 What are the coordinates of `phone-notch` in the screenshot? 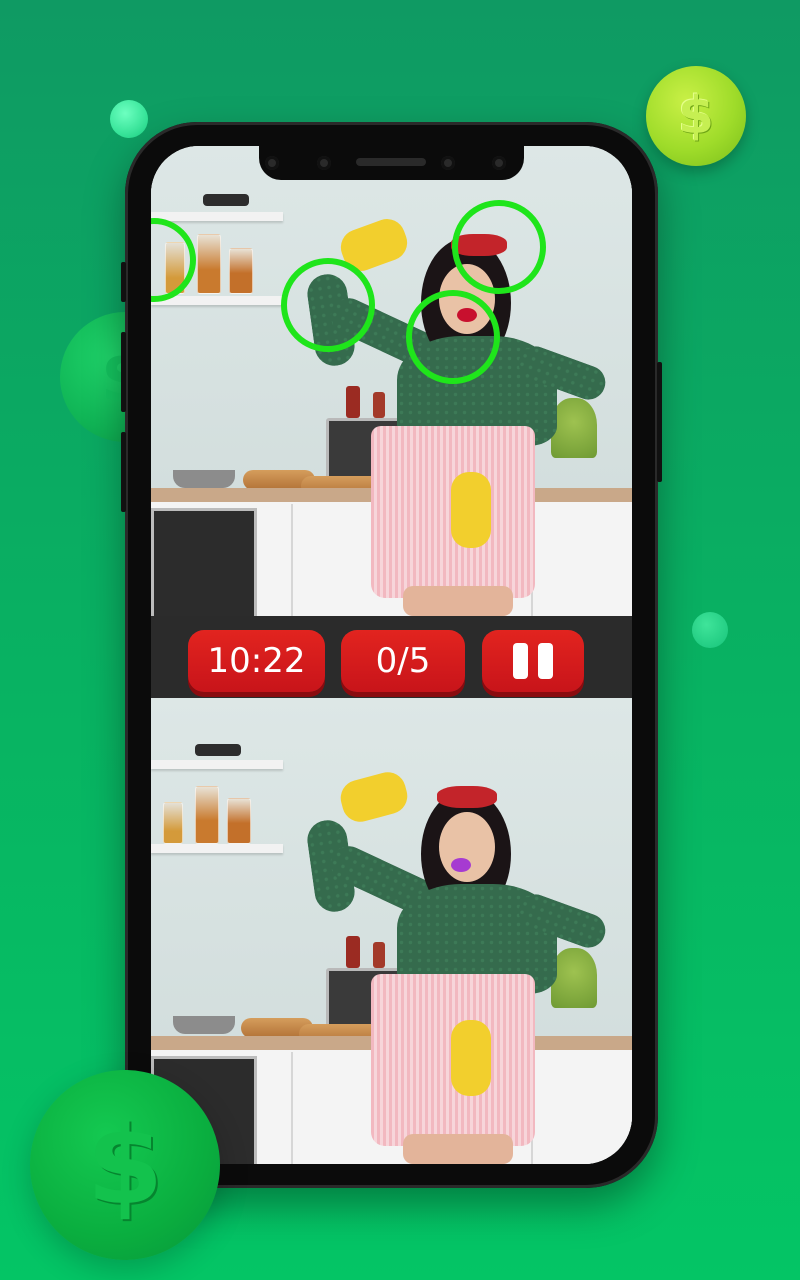 It's located at (391, 163).